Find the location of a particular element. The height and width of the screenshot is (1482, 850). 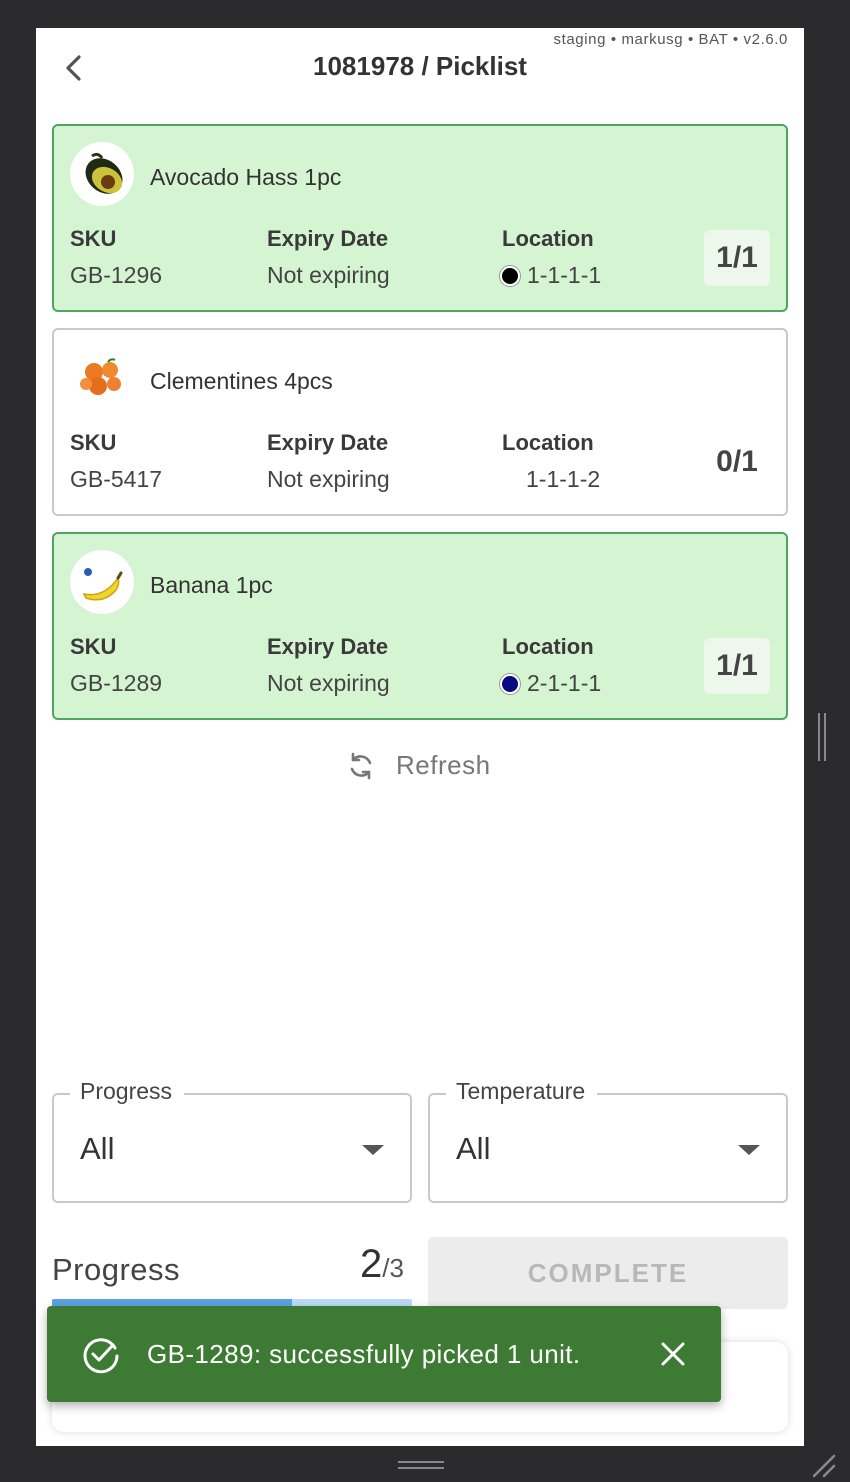

sku-value: GB-1289 is located at coordinates (116, 683).